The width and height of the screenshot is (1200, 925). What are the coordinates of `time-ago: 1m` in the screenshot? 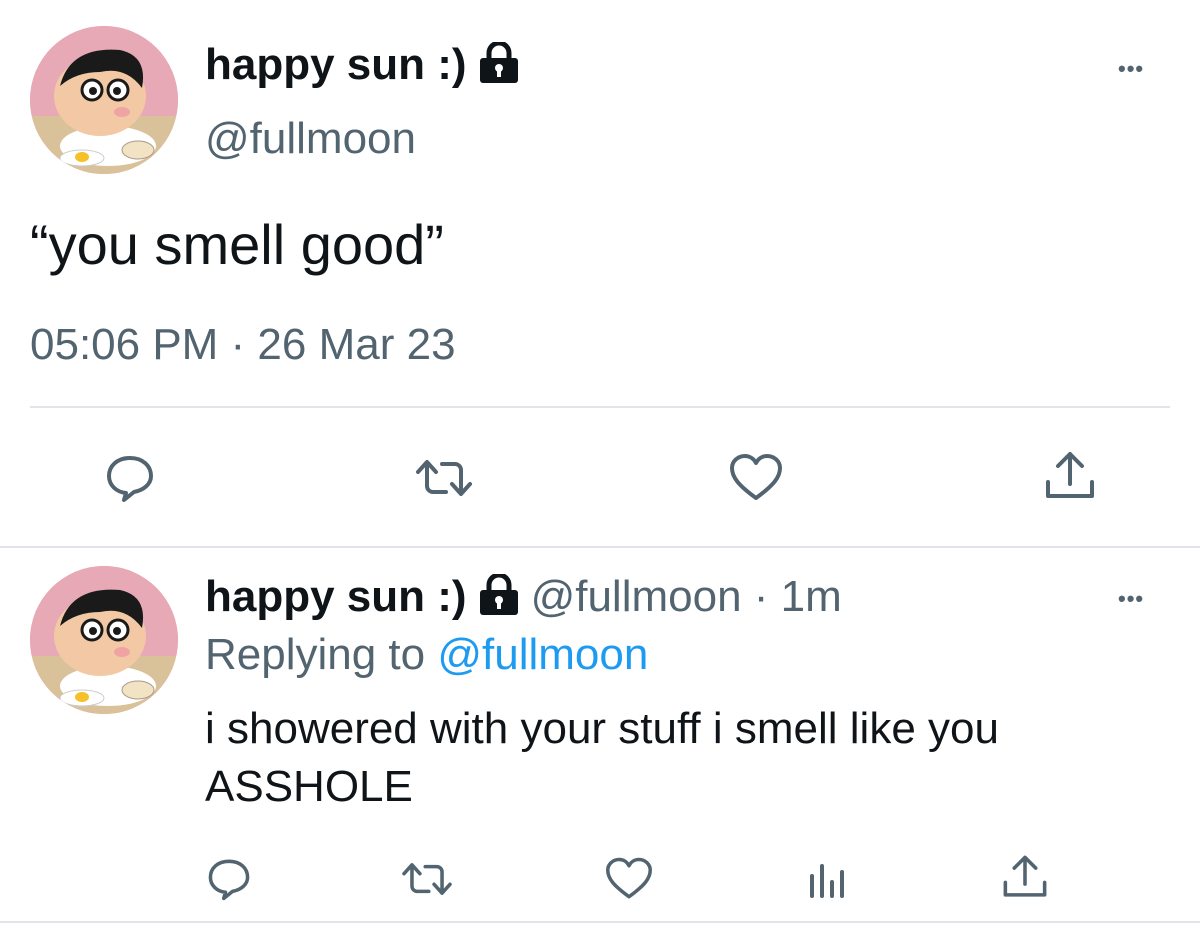 It's located at (811, 596).